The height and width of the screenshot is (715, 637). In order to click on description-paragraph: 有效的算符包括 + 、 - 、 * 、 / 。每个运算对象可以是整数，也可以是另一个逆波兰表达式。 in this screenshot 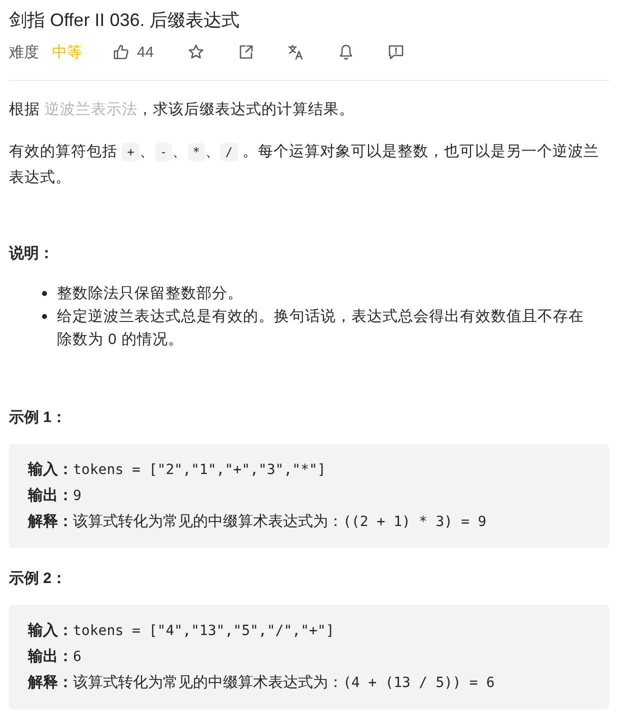, I will do `click(304, 165)`.